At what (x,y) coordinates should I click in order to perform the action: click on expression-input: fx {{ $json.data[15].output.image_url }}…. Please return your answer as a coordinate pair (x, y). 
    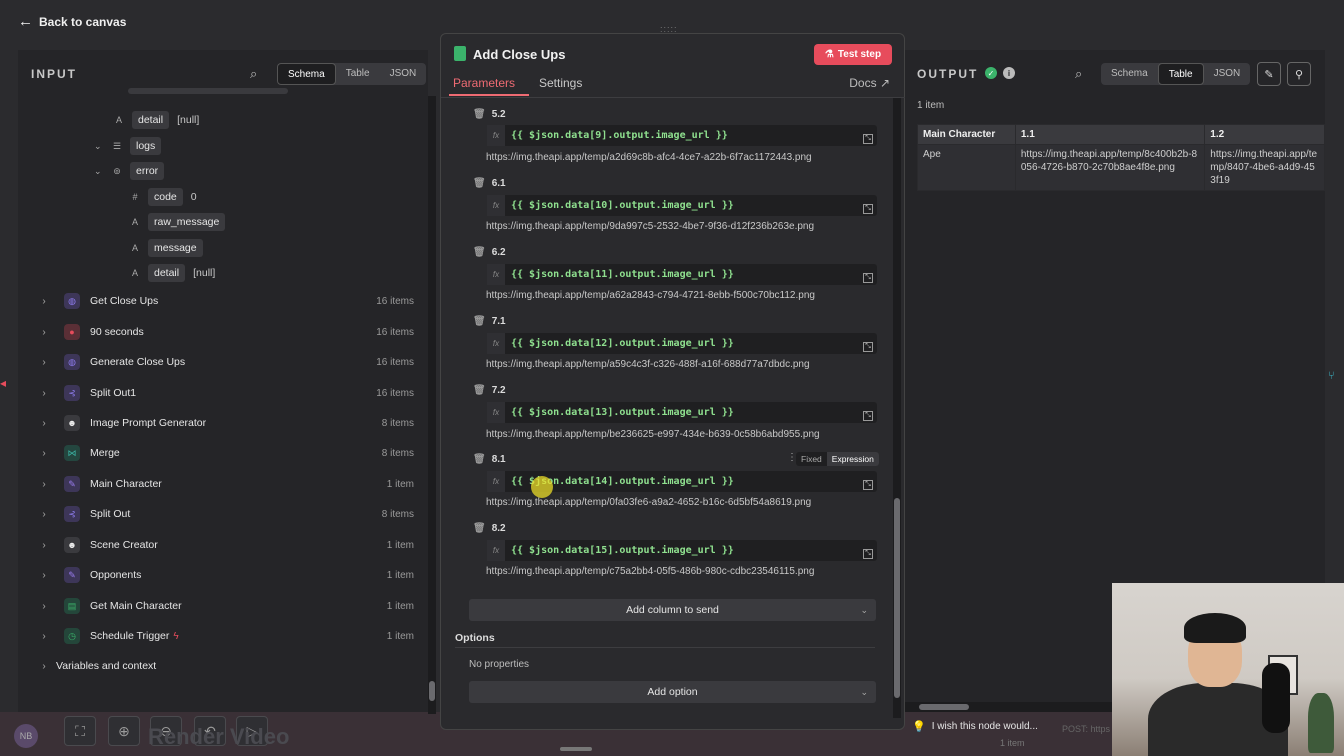
    Looking at the image, I should click on (682, 550).